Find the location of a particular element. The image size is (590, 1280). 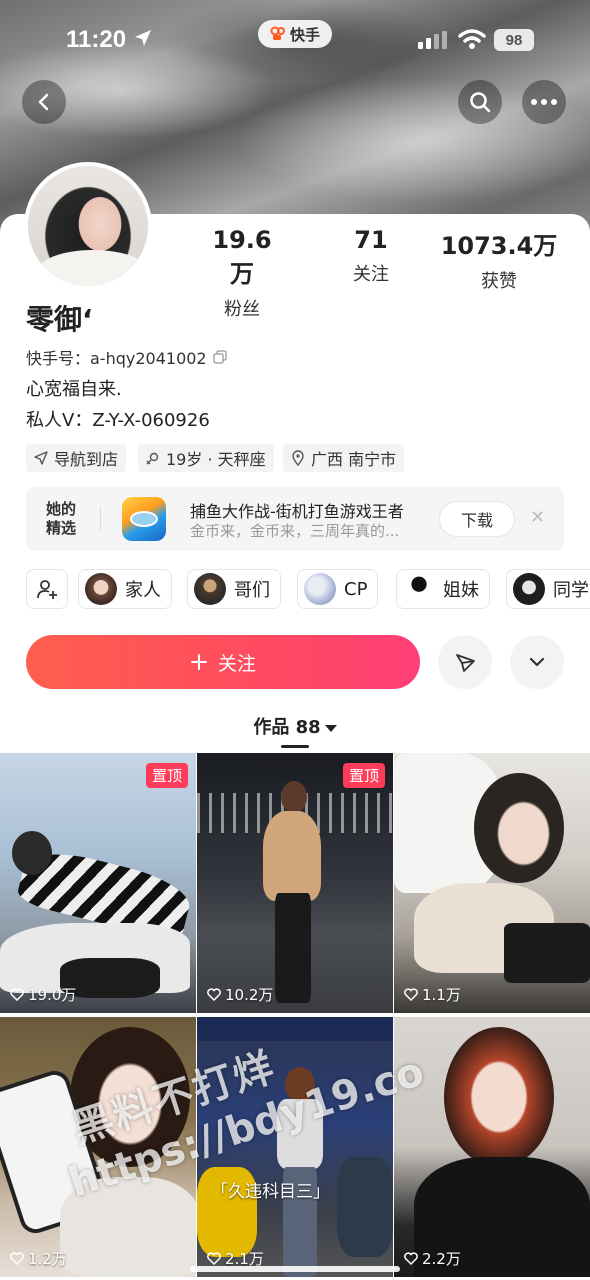

group-label: 姐妹 is located at coordinates (461, 590).